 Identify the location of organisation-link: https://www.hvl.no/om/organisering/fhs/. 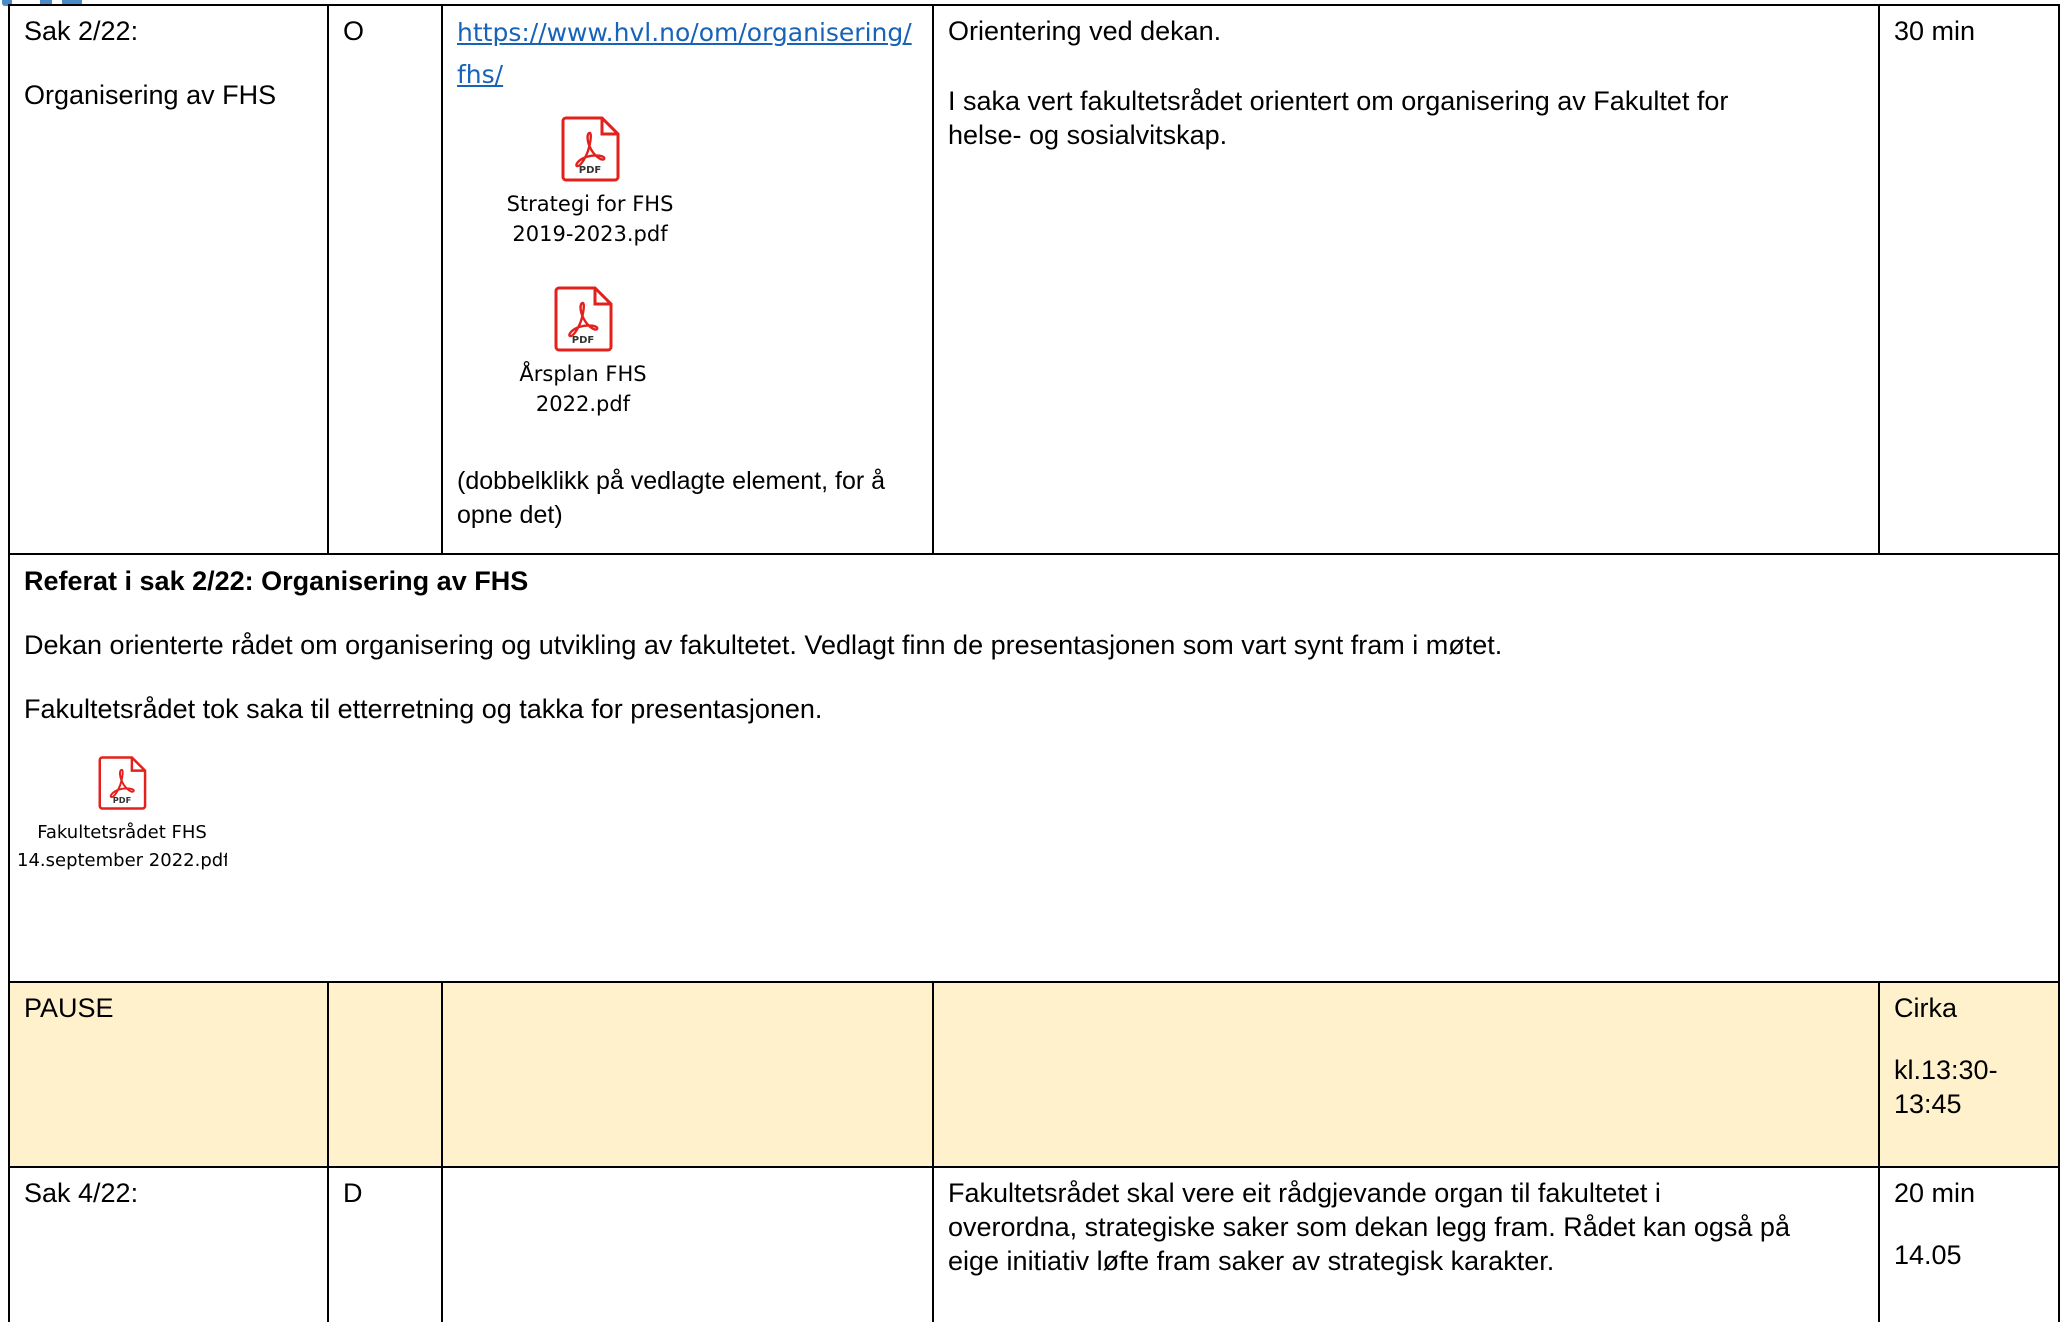
(687, 54).